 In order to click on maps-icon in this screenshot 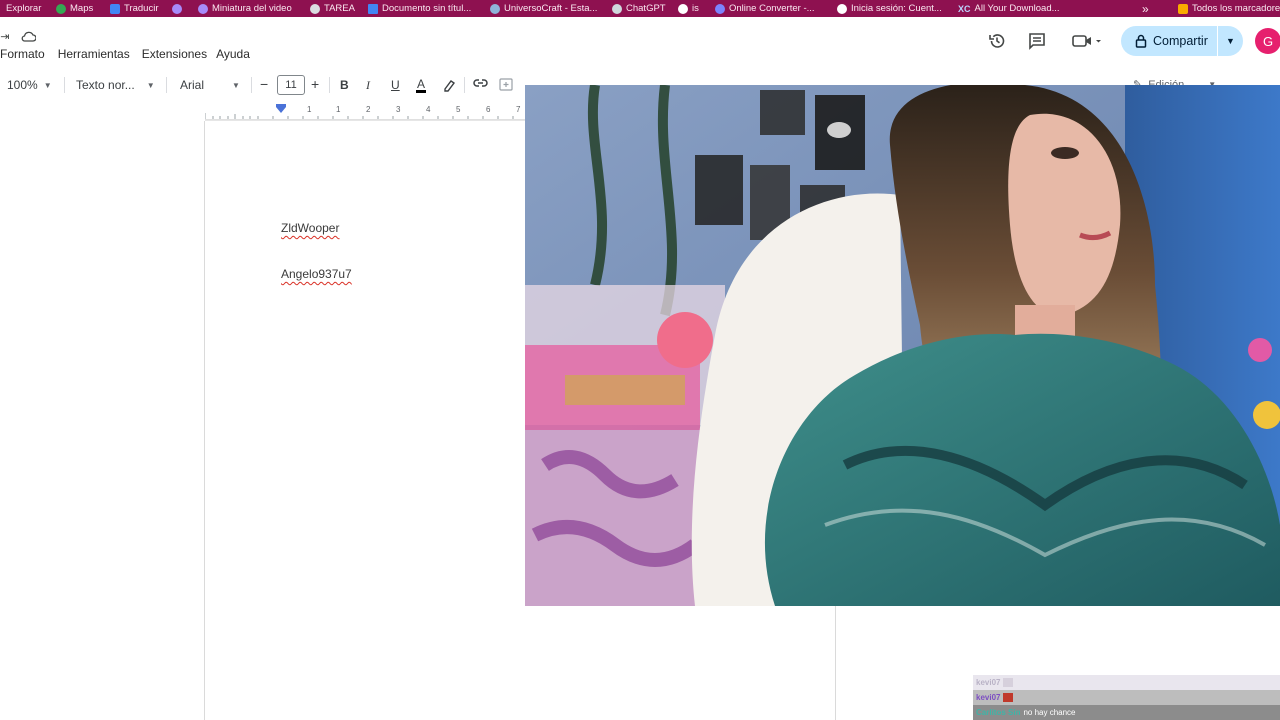, I will do `click(61, 8)`.